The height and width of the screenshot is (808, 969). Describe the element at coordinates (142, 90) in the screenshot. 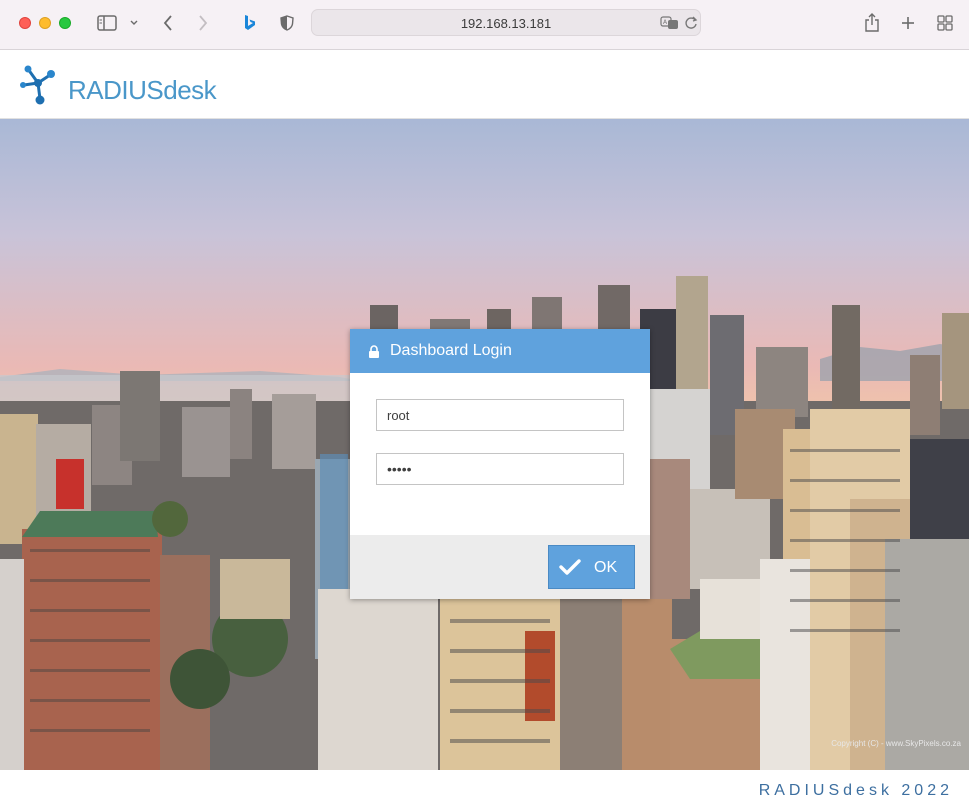

I see `brand-name: RADIUSdesk` at that location.